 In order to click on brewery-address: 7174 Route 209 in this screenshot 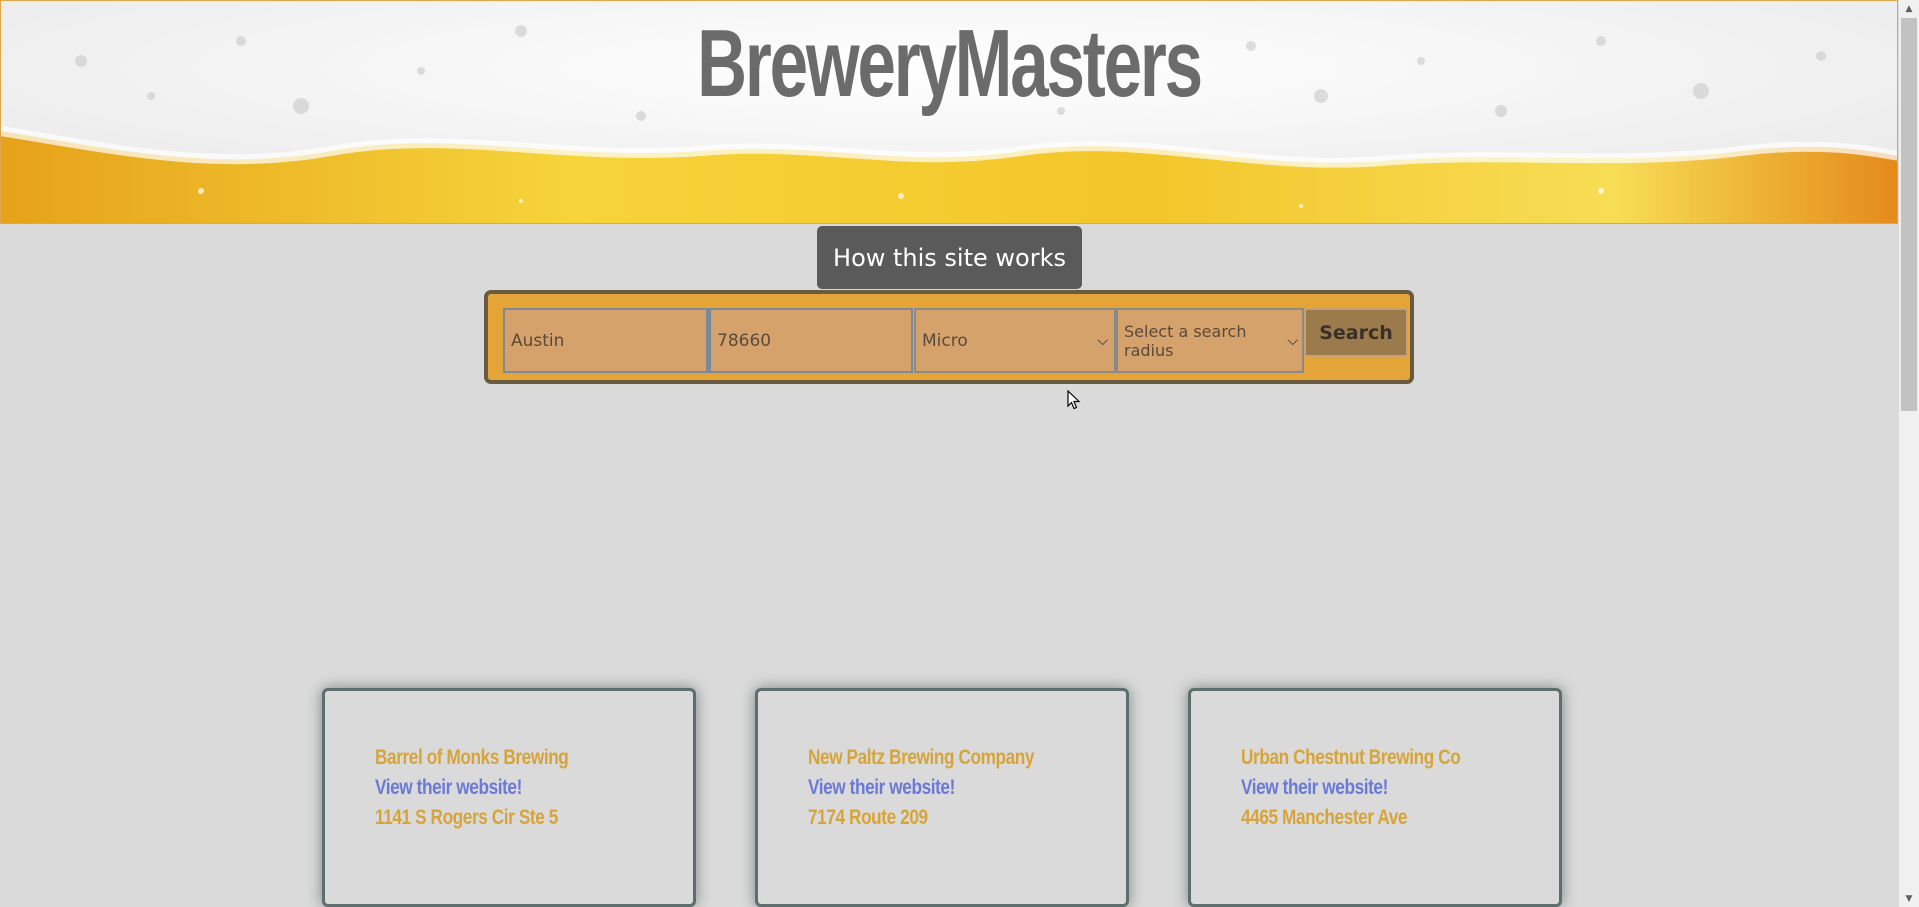, I will do `click(868, 817)`.